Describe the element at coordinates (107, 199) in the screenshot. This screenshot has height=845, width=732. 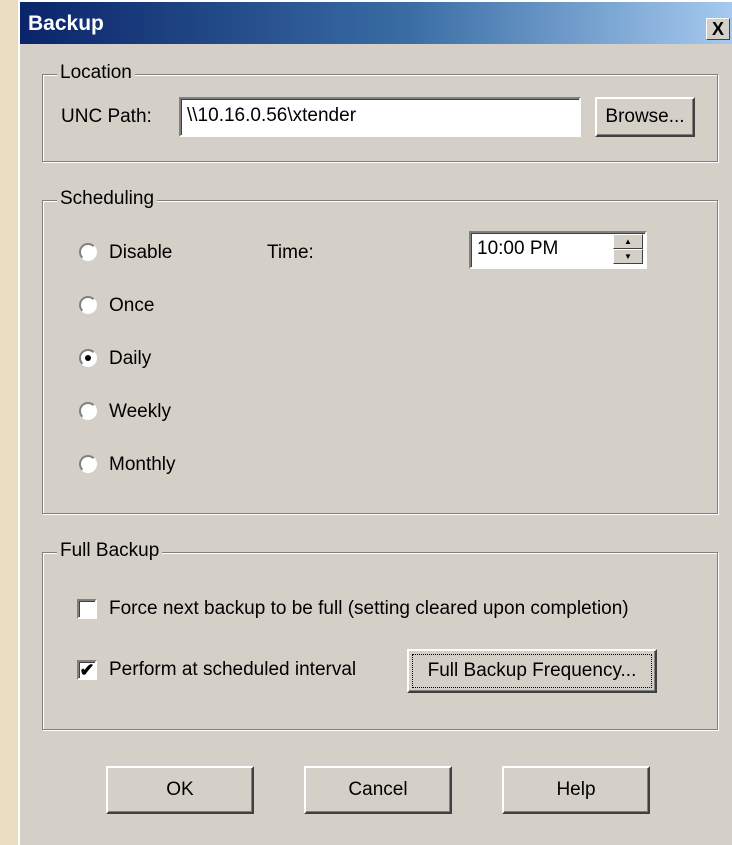
I see `scheduling-legend: Scheduling` at that location.